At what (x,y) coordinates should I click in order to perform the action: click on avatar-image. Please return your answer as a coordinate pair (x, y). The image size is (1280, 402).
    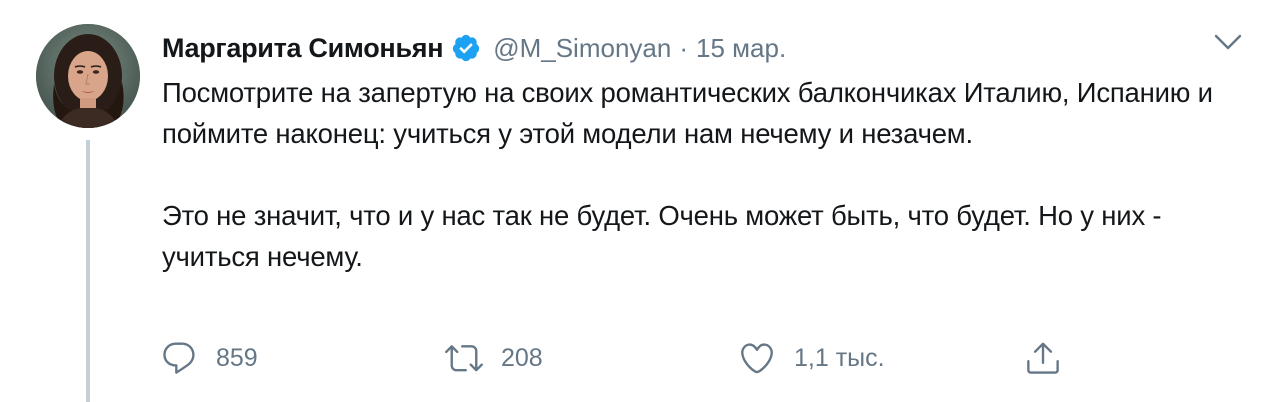
    Looking at the image, I should click on (88, 76).